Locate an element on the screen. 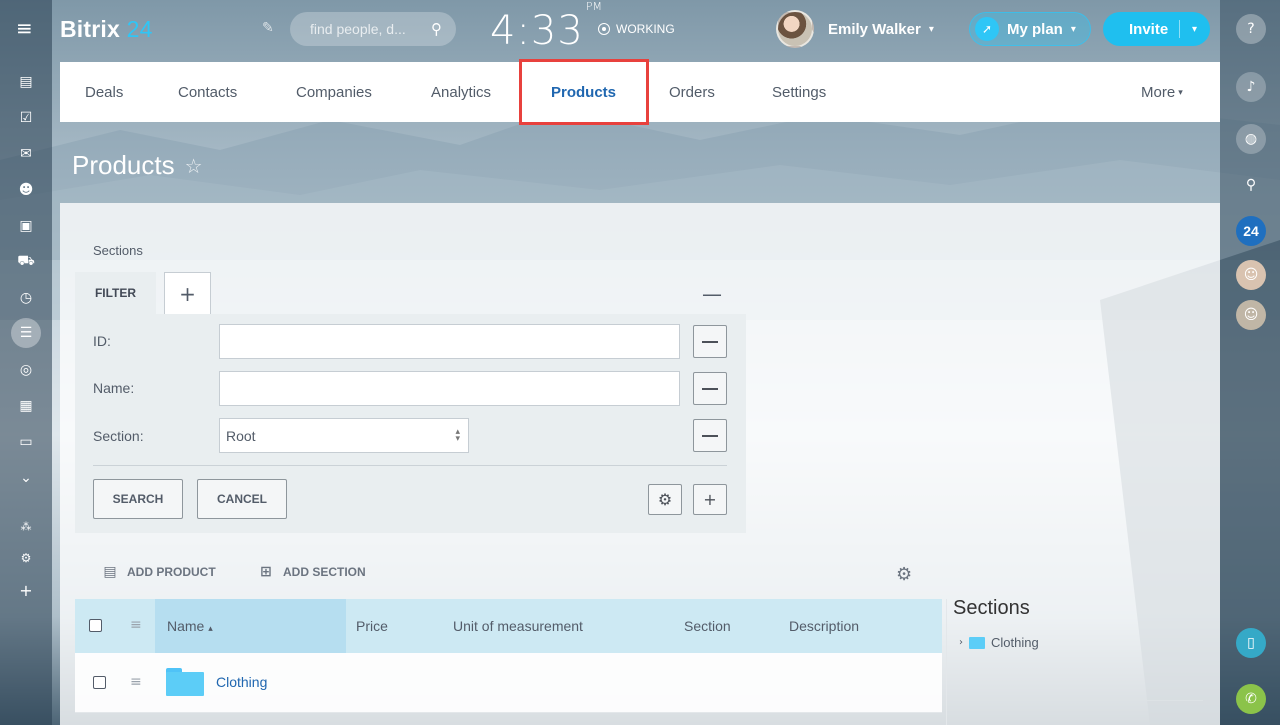 The height and width of the screenshot is (725, 1280). tab-analytics: Analytics is located at coordinates (461, 92).